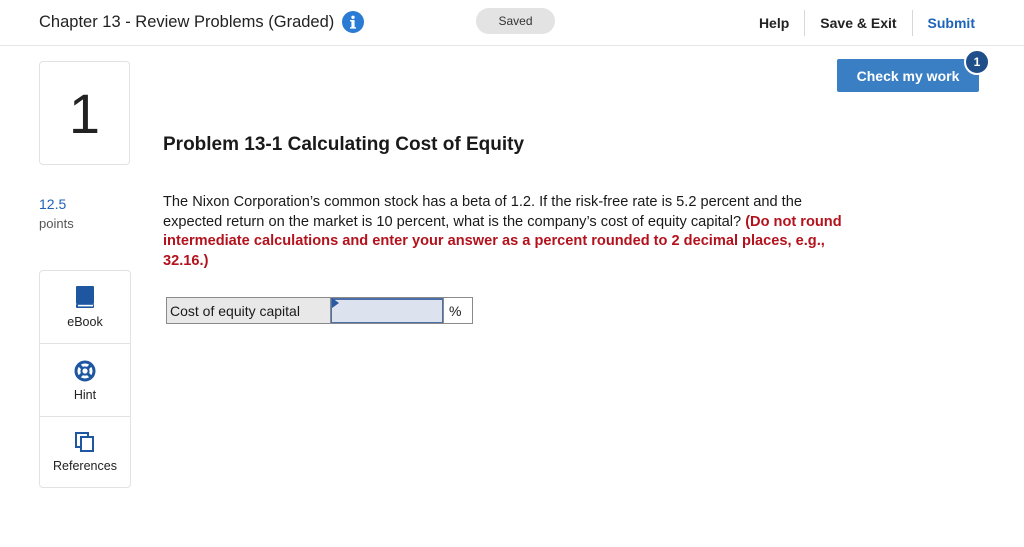  What do you see at coordinates (85, 322) in the screenshot?
I see `ebook-label: eBook` at bounding box center [85, 322].